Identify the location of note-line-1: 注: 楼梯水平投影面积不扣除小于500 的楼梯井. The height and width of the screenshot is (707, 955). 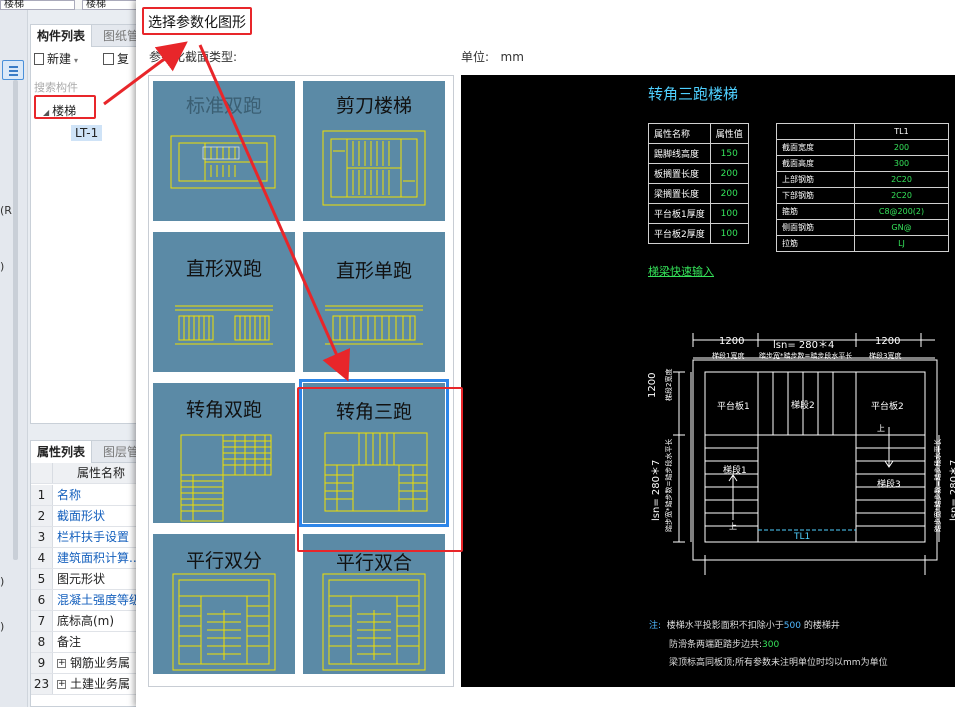
(744, 626).